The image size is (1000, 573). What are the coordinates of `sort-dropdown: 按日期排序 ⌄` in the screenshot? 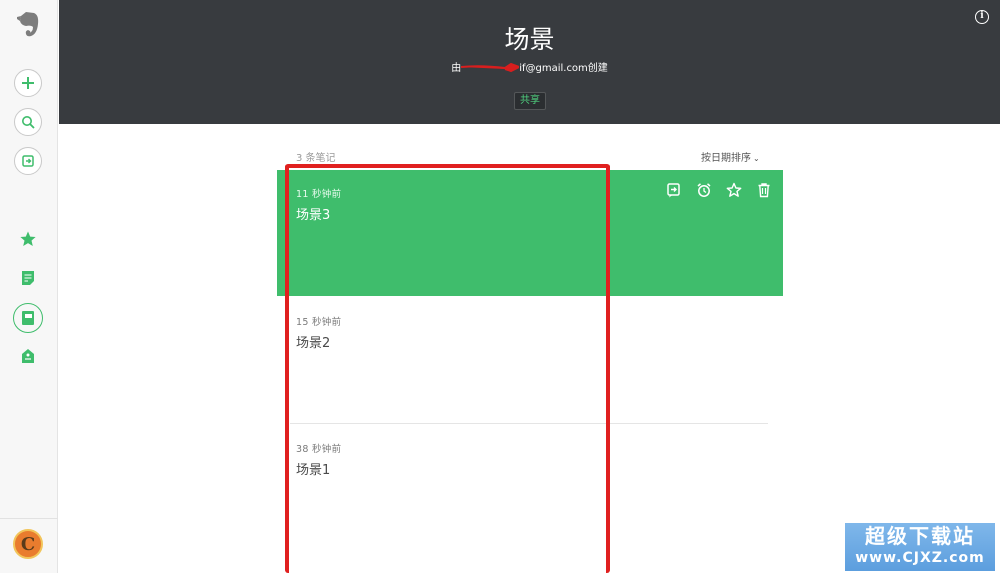 It's located at (730, 156).